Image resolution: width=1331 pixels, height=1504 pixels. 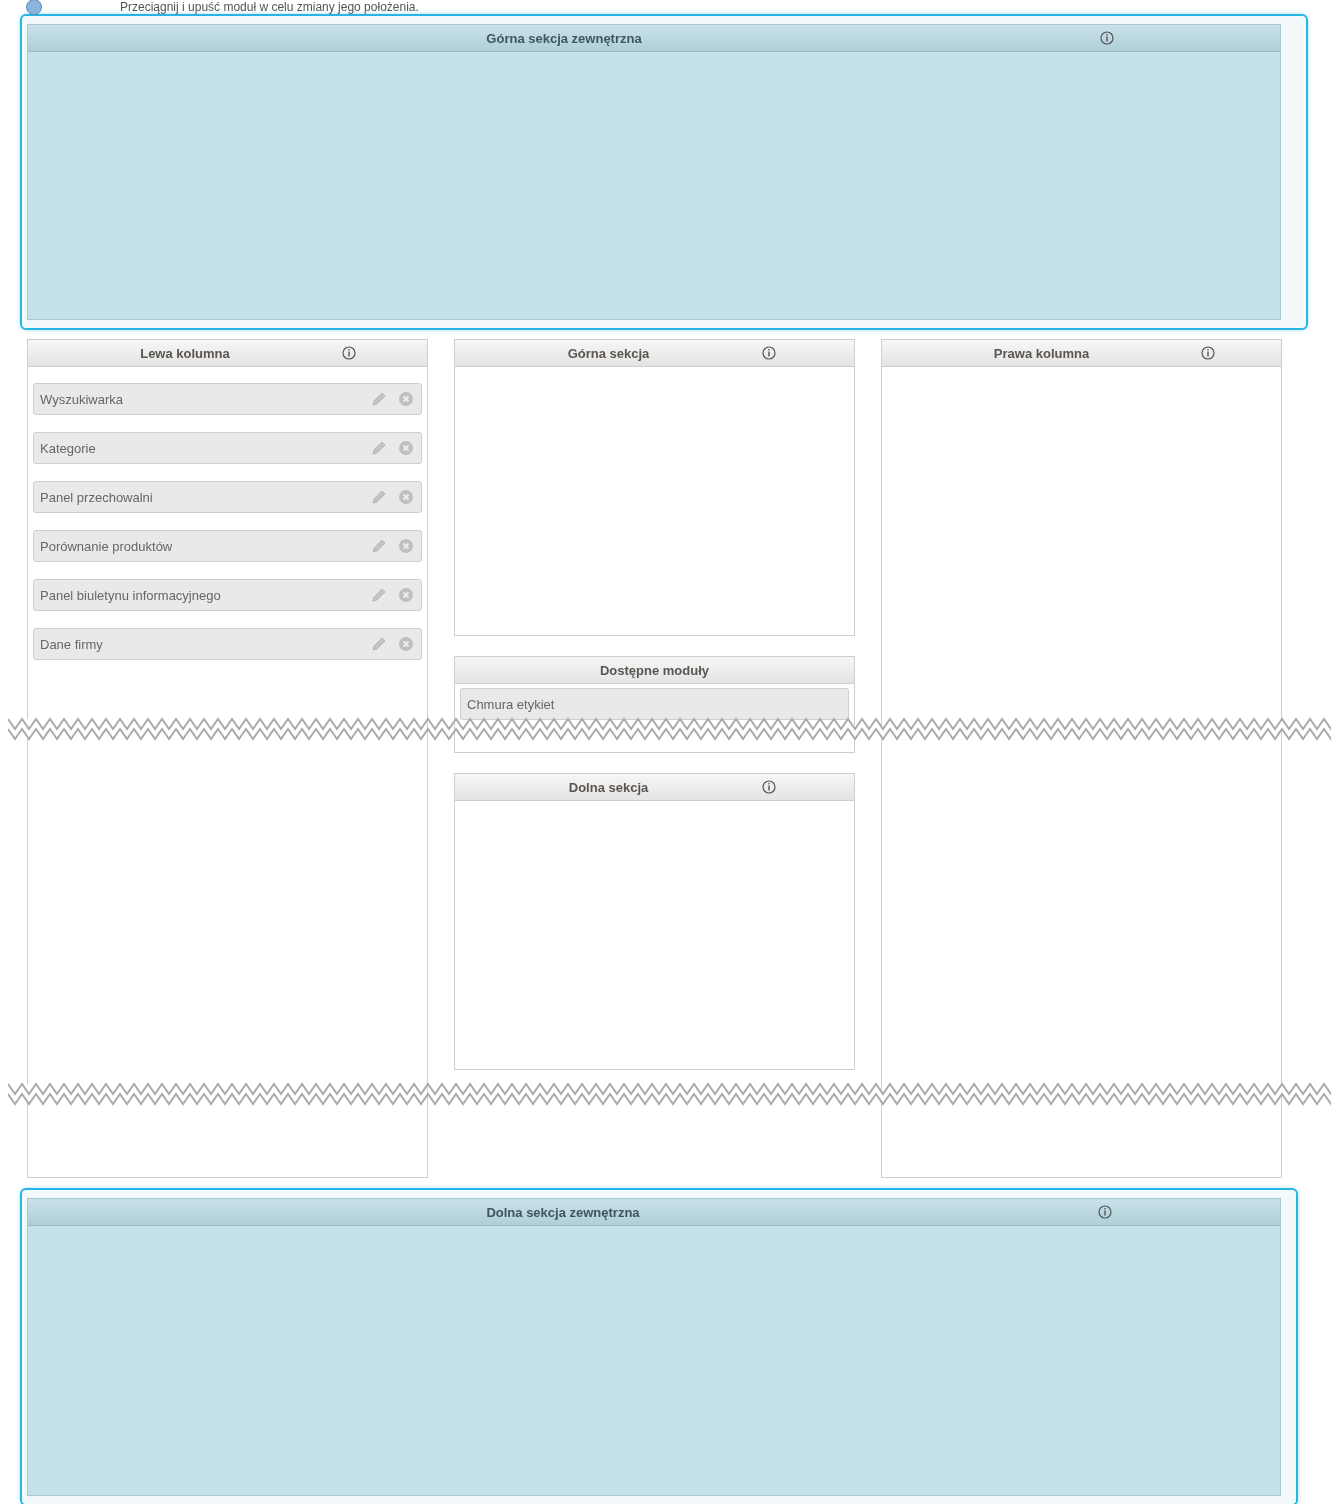 What do you see at coordinates (131, 595) in the screenshot?
I see `module-name: Panel biuletynu informacyjnego` at bounding box center [131, 595].